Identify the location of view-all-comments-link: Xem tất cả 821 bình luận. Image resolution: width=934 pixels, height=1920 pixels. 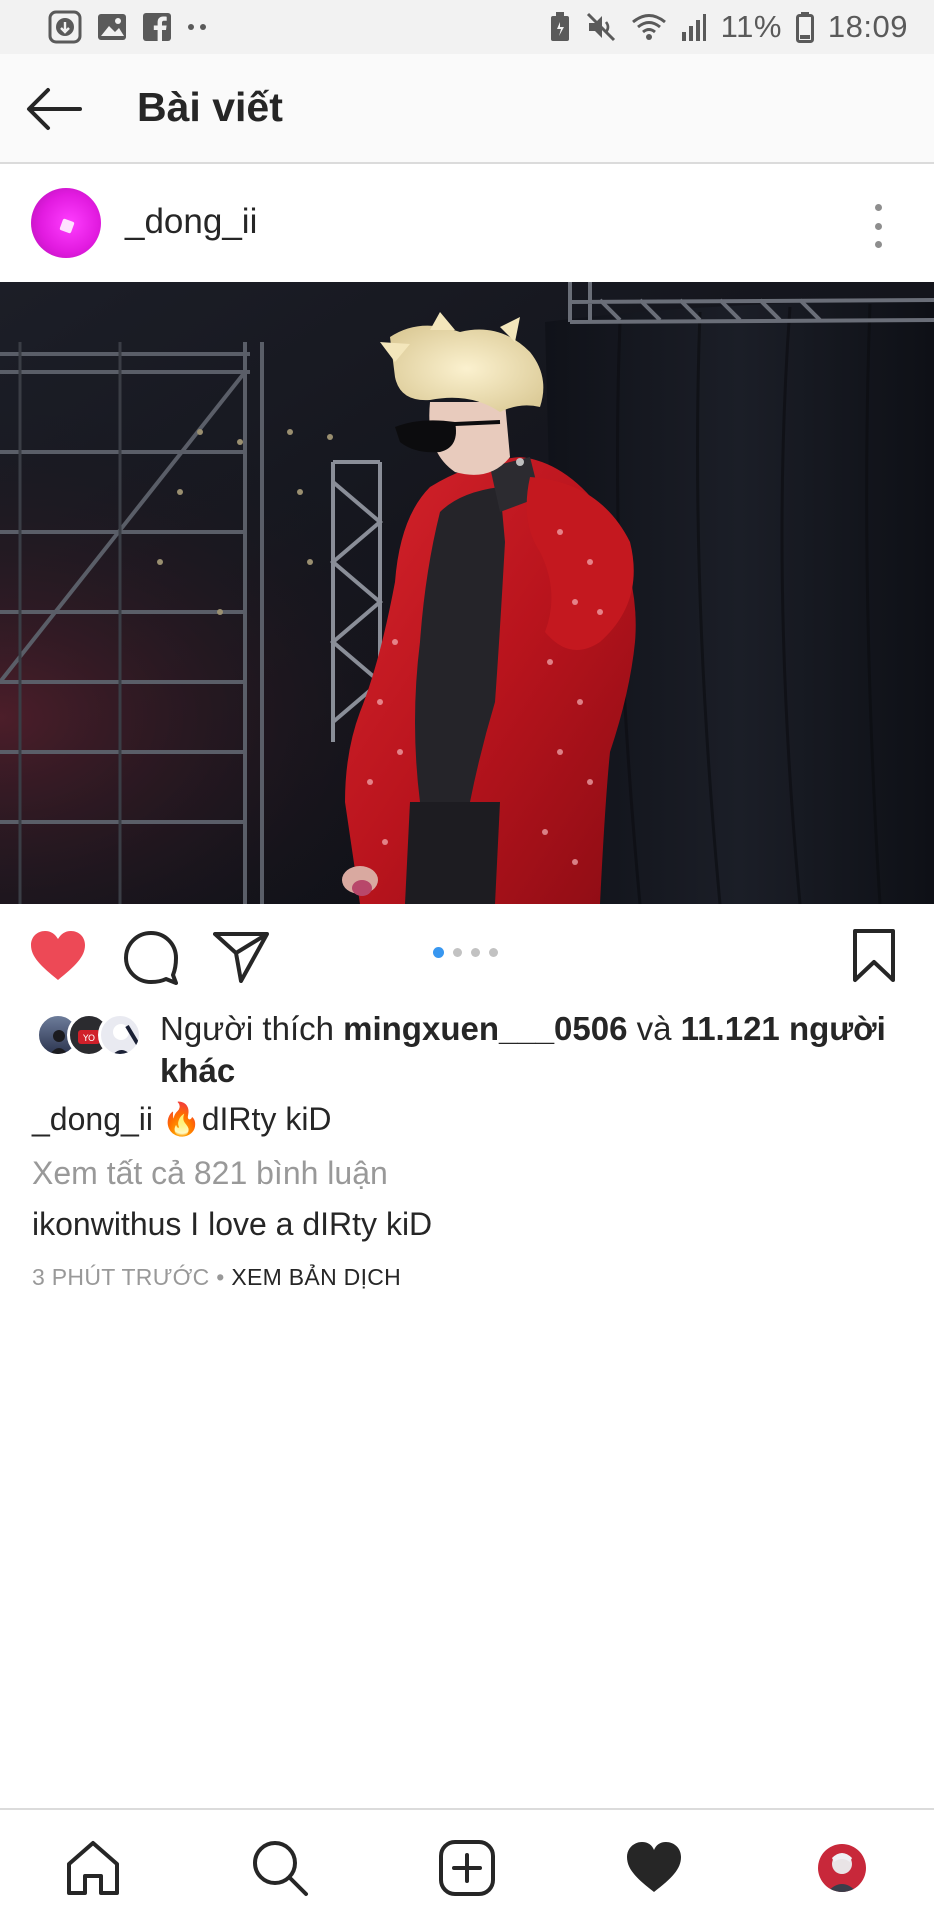
(210, 1173).